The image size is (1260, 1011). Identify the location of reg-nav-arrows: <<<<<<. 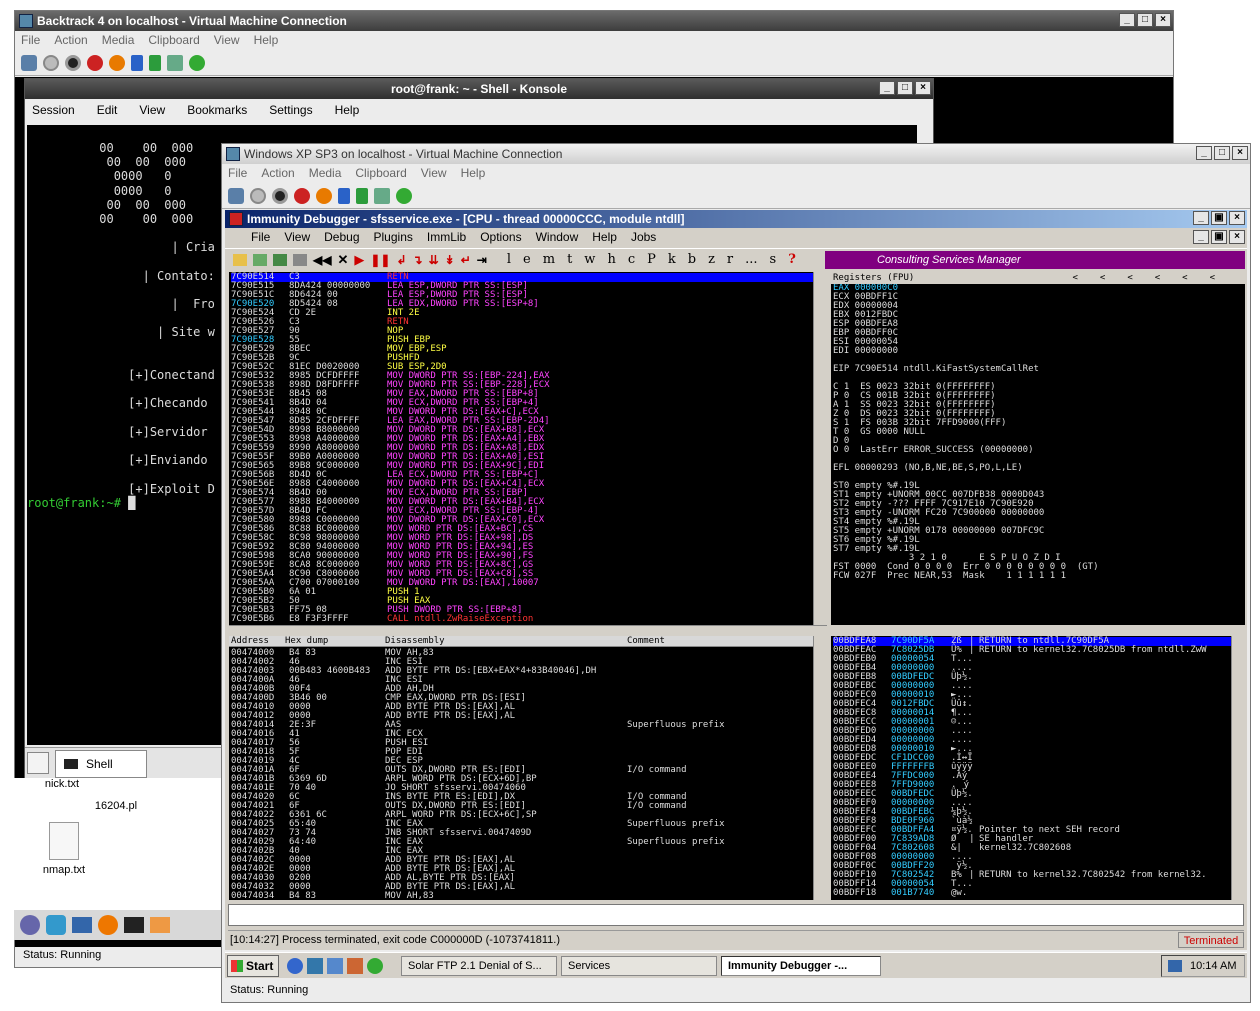
(1154, 278).